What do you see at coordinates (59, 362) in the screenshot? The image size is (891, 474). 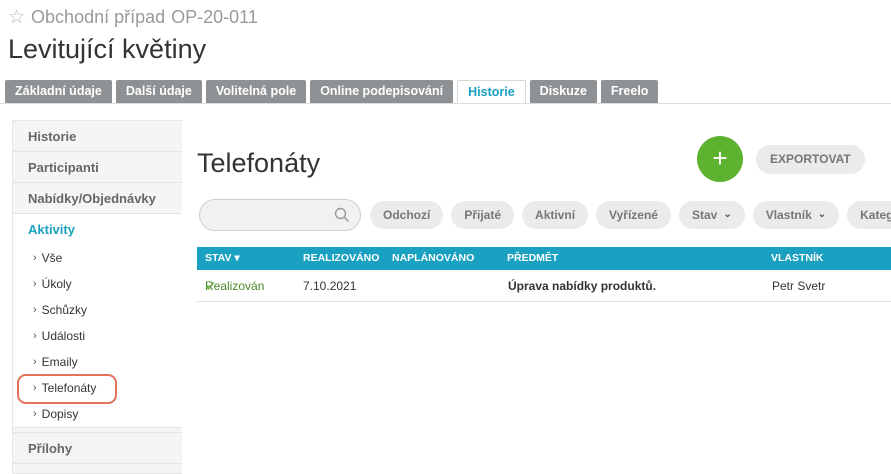 I see `sidebar-subitem-label: Emaily` at bounding box center [59, 362].